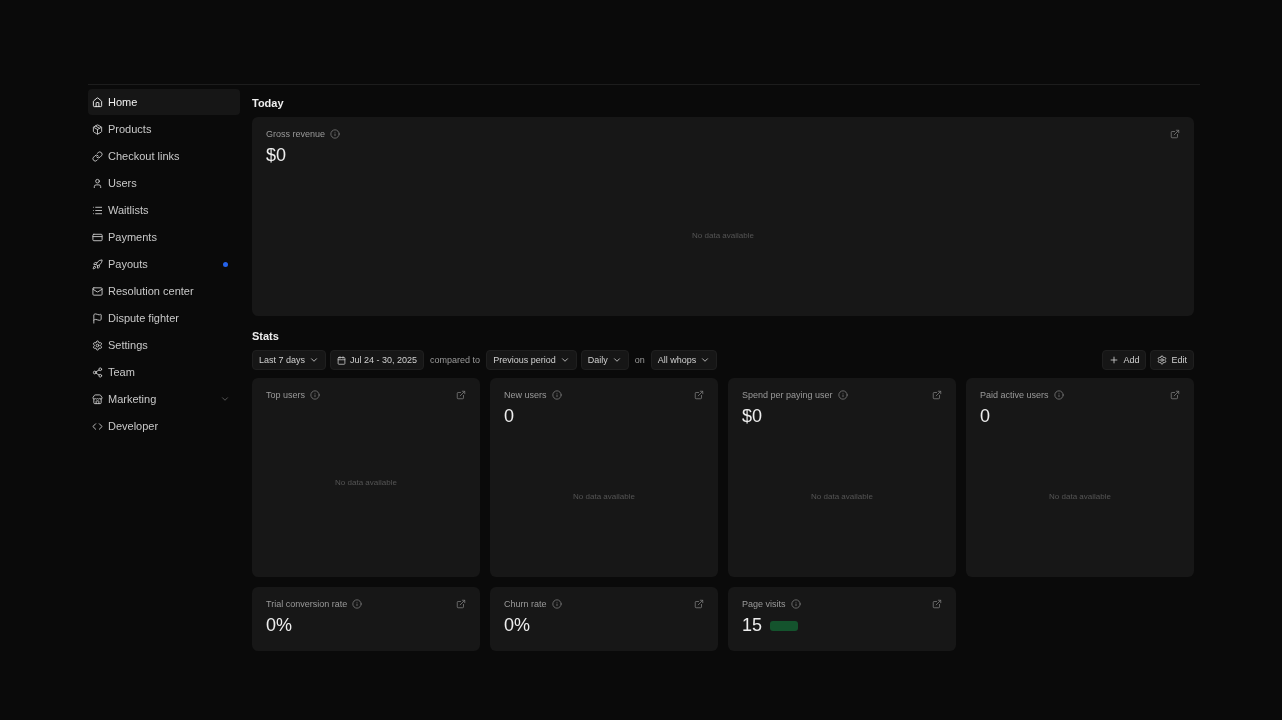 Image resolution: width=1282 pixels, height=720 pixels. I want to click on sidebar-item: Team, so click(164, 372).